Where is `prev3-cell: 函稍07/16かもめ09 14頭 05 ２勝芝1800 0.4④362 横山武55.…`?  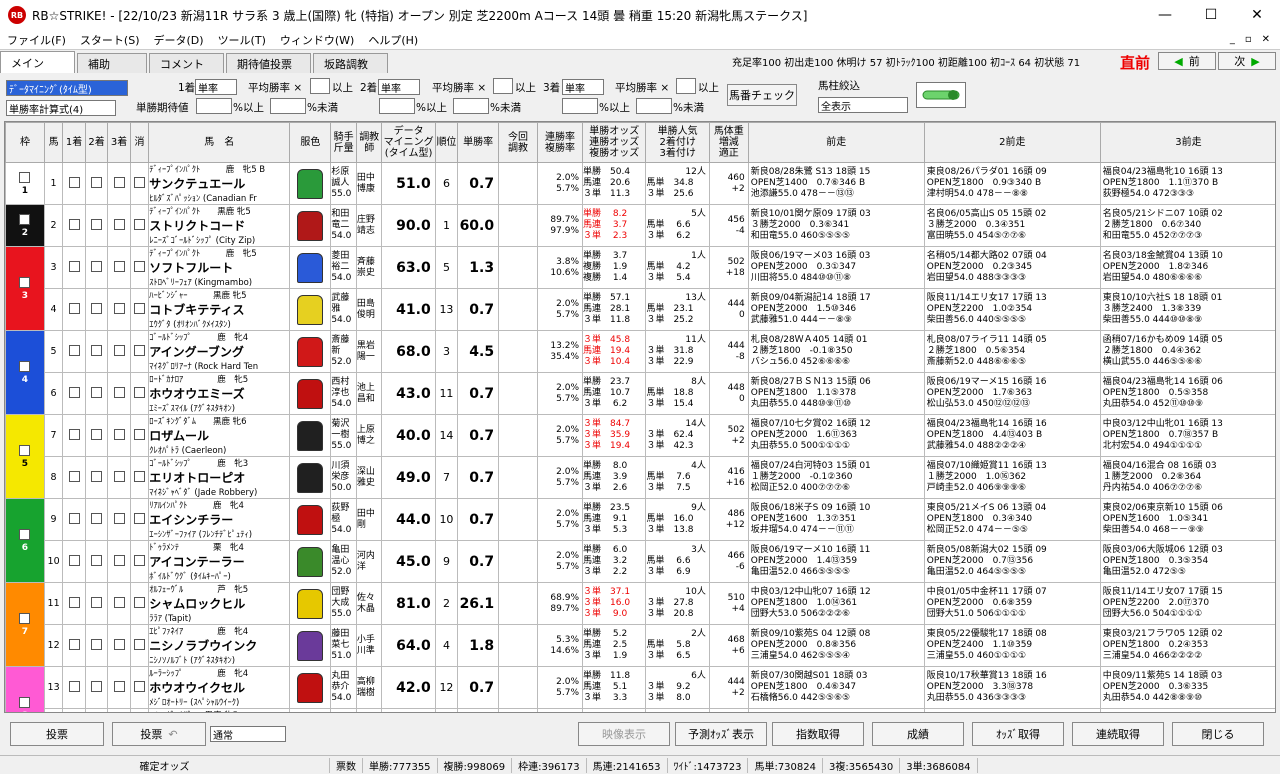 prev3-cell: 函稍07/16かもめ09 14頭 05 ２勝芝1800 0.4④362 横山武55.… is located at coordinates (1187, 351).